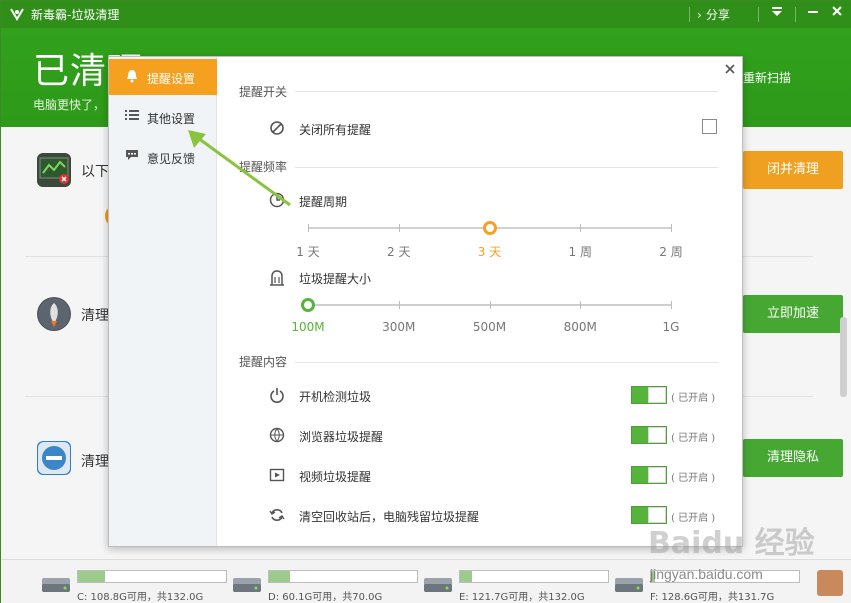 The image size is (851, 603). What do you see at coordinates (709, 126) in the screenshot?
I see `close-all-reminders-checkbox` at bounding box center [709, 126].